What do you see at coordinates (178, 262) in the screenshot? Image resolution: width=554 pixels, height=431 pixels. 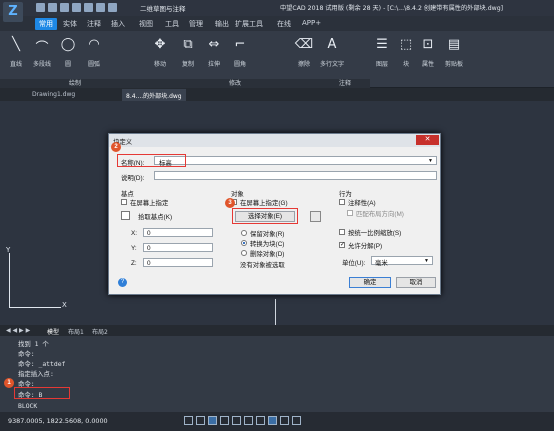 I see `z-input: 0` at bounding box center [178, 262].